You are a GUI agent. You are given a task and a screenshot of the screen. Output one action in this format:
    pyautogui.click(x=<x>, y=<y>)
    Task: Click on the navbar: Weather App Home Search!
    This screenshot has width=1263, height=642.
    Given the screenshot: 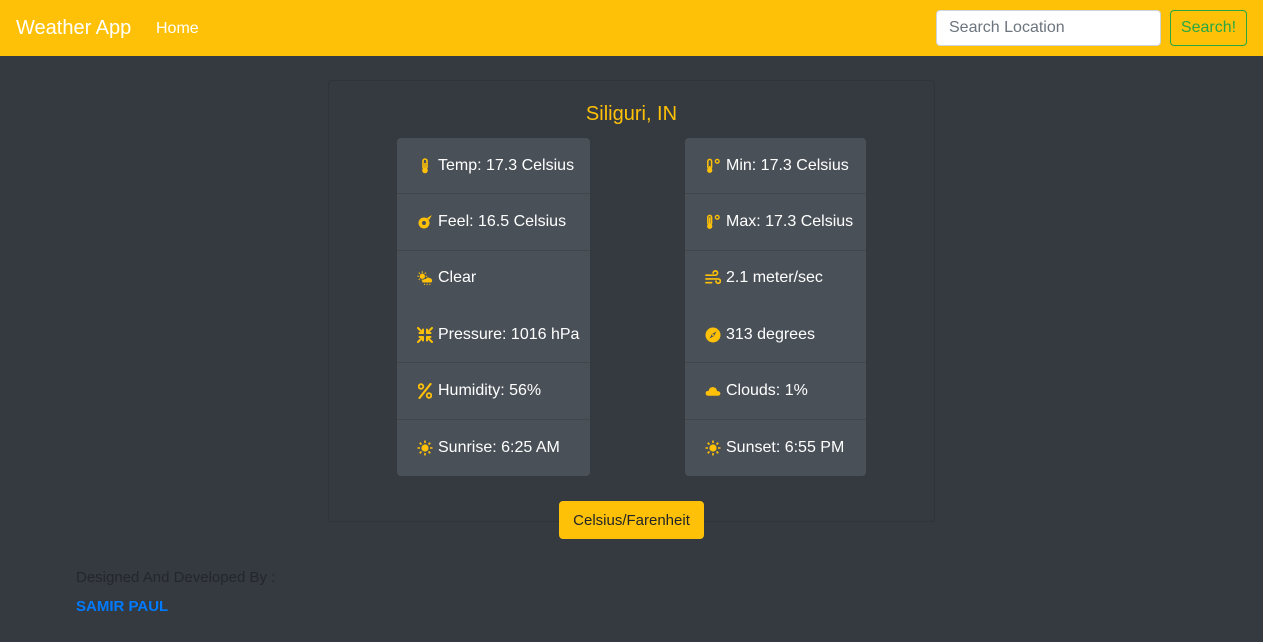 What is the action you would take?
    pyautogui.click(x=631, y=28)
    